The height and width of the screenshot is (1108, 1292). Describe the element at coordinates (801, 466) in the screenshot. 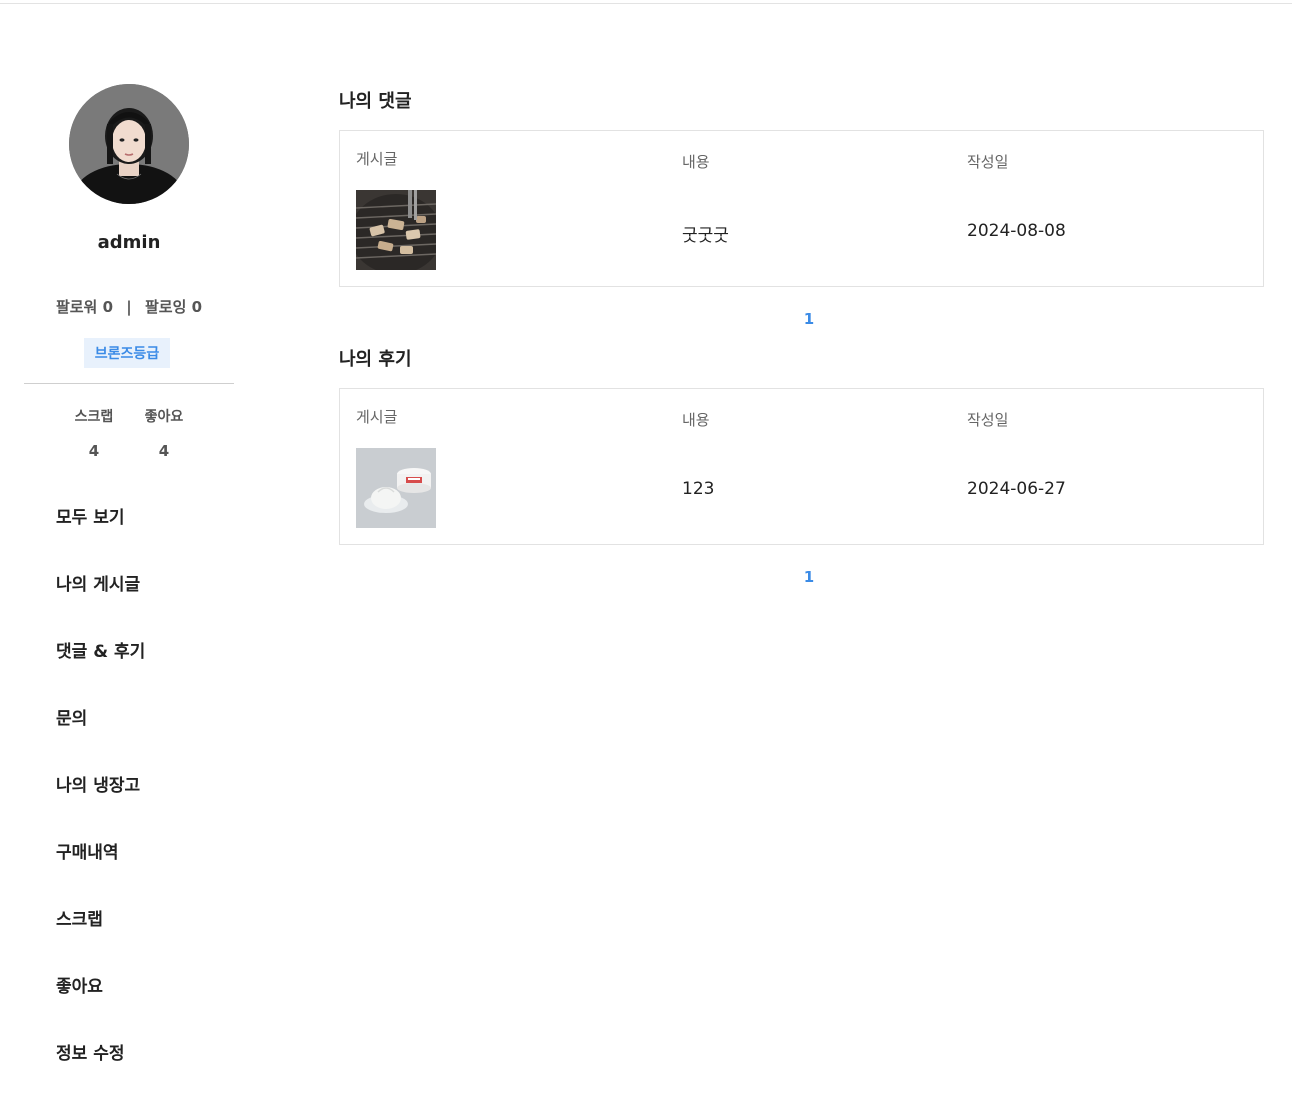

I see `reviews-table: 게시글 내용 작성일 123 2024-06-27` at that location.